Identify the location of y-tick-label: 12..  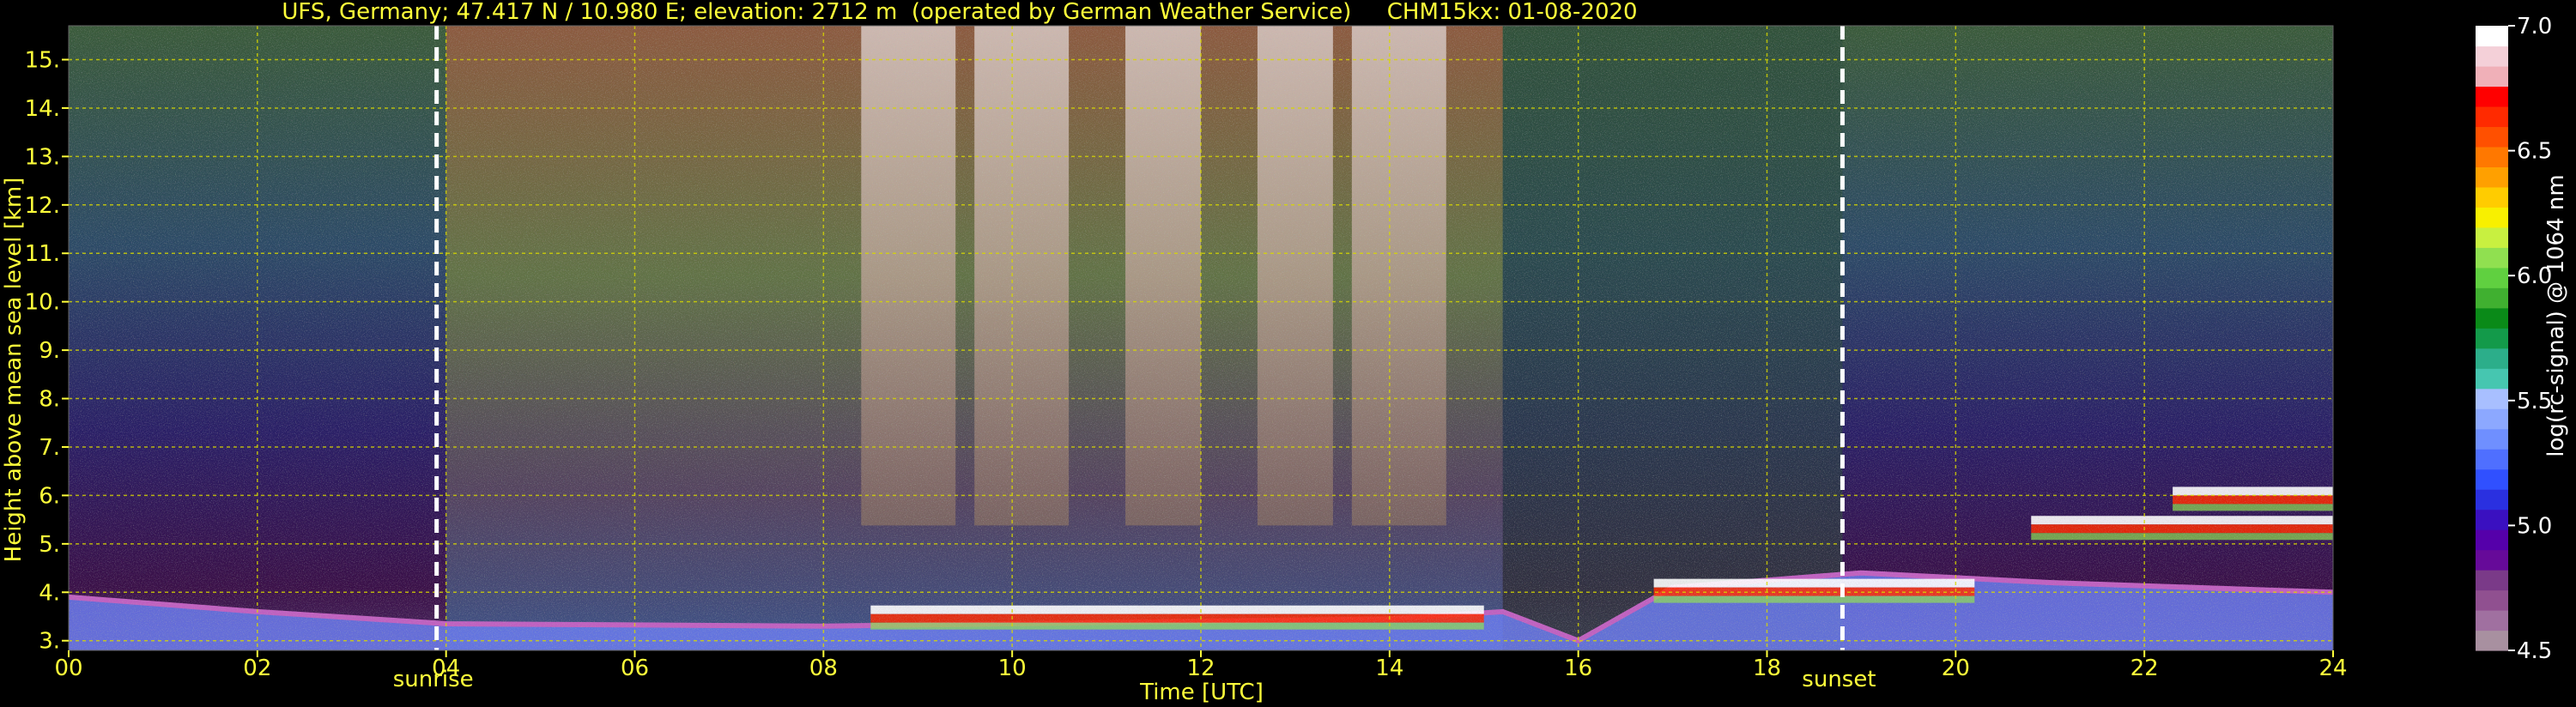
(42, 206).